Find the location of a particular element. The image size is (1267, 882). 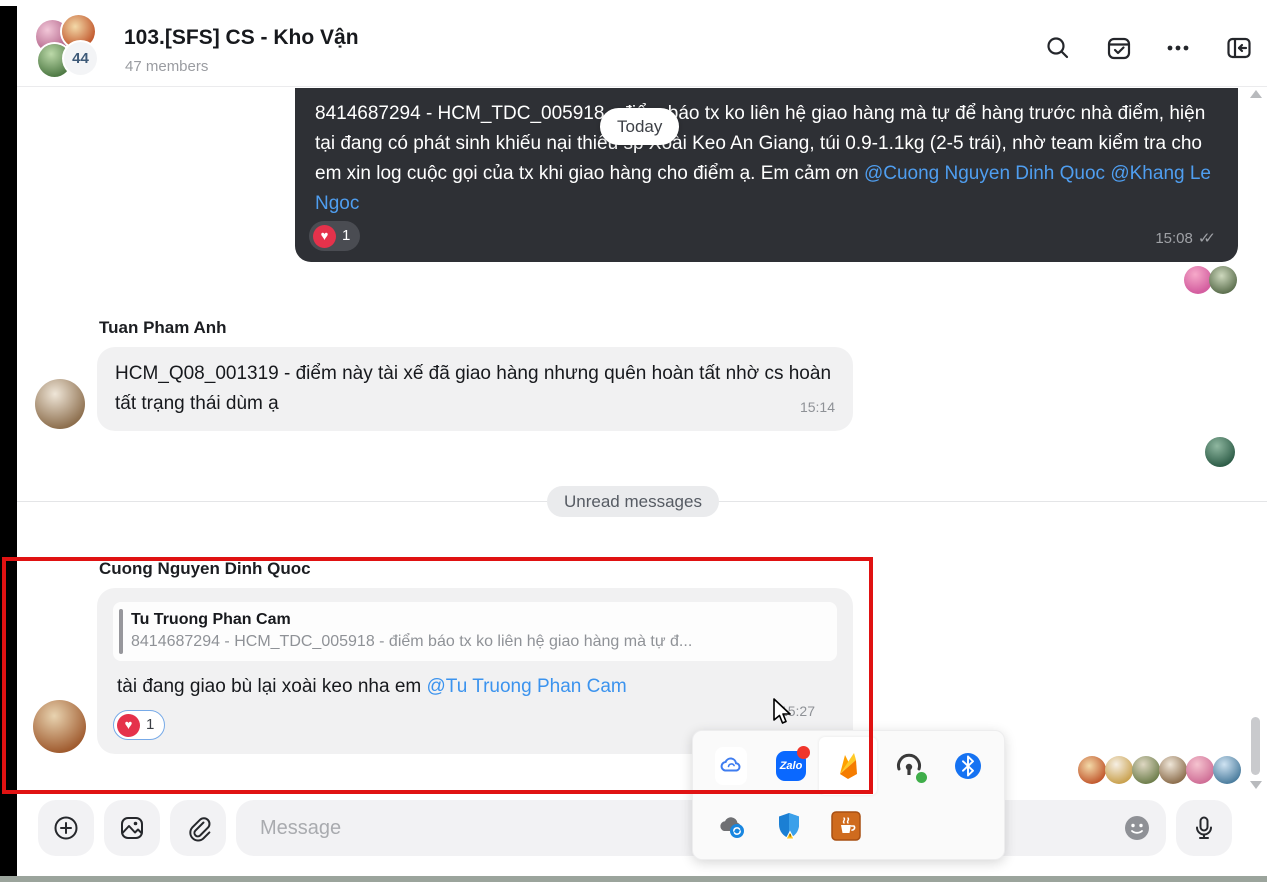

java-tray-icon is located at coordinates (846, 826).